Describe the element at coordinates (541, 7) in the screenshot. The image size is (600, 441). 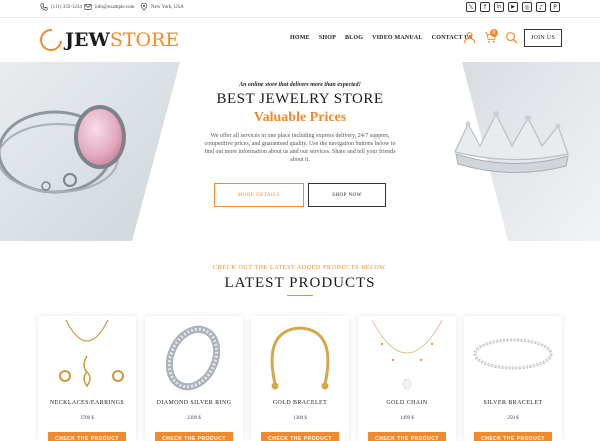
I see `tiktok-icon: ♪` at that location.